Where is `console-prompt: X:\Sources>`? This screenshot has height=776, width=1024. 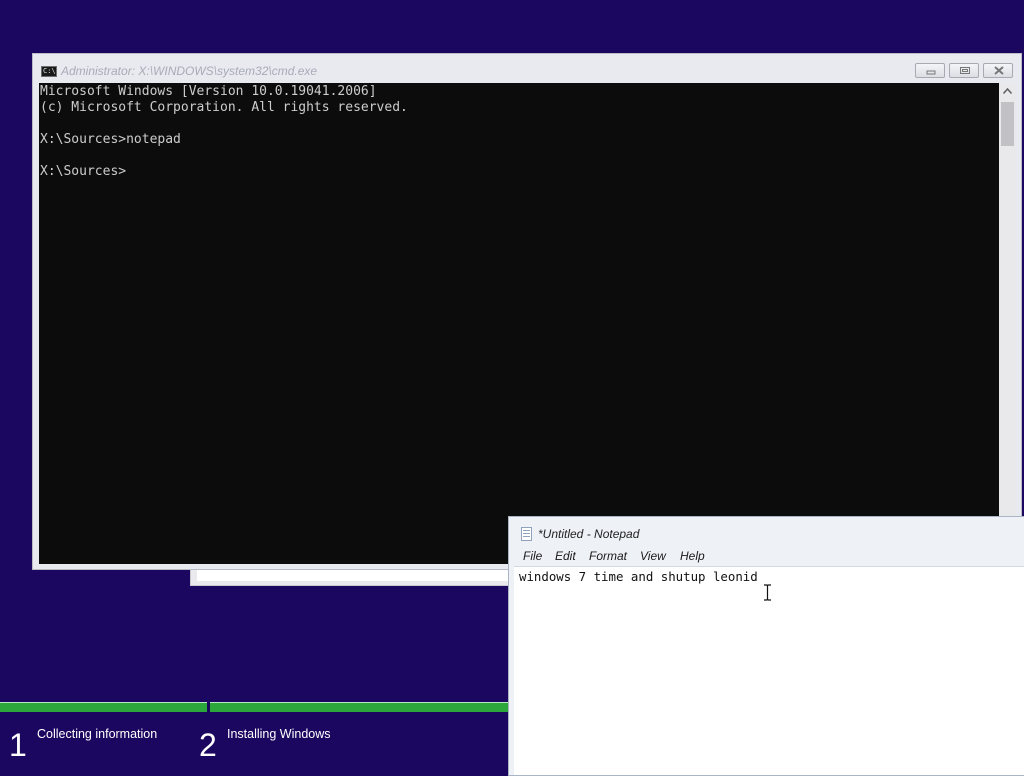 console-prompt: X:\Sources> is located at coordinates (224, 172).